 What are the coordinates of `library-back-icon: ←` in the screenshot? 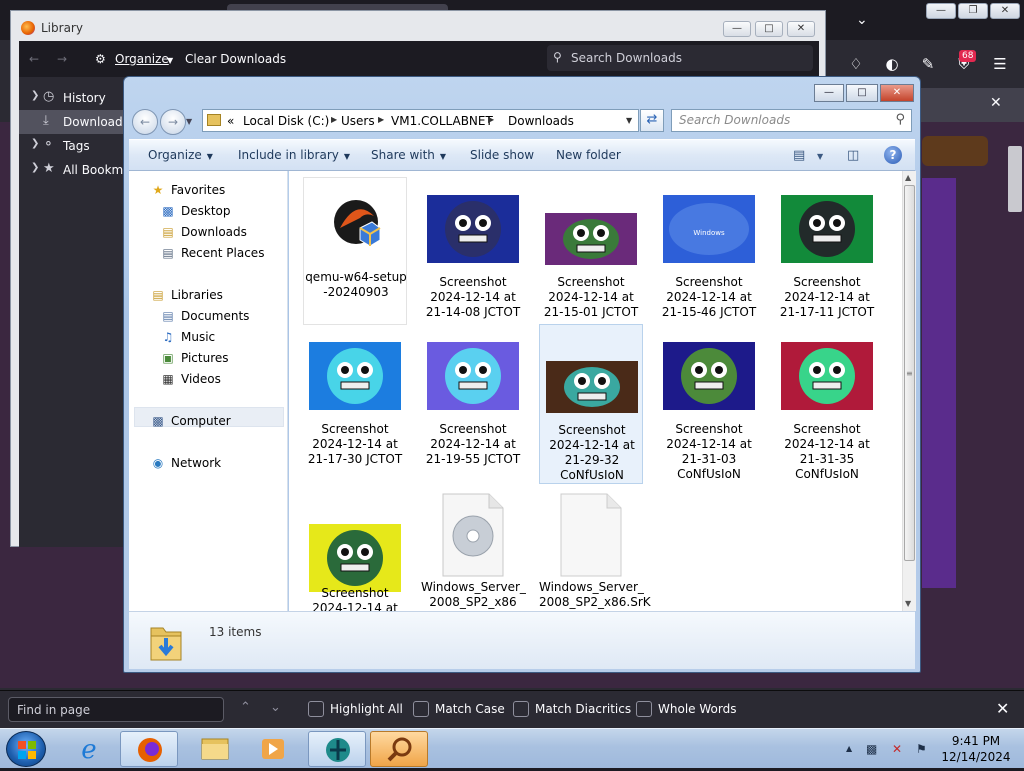 It's located at (34, 59).